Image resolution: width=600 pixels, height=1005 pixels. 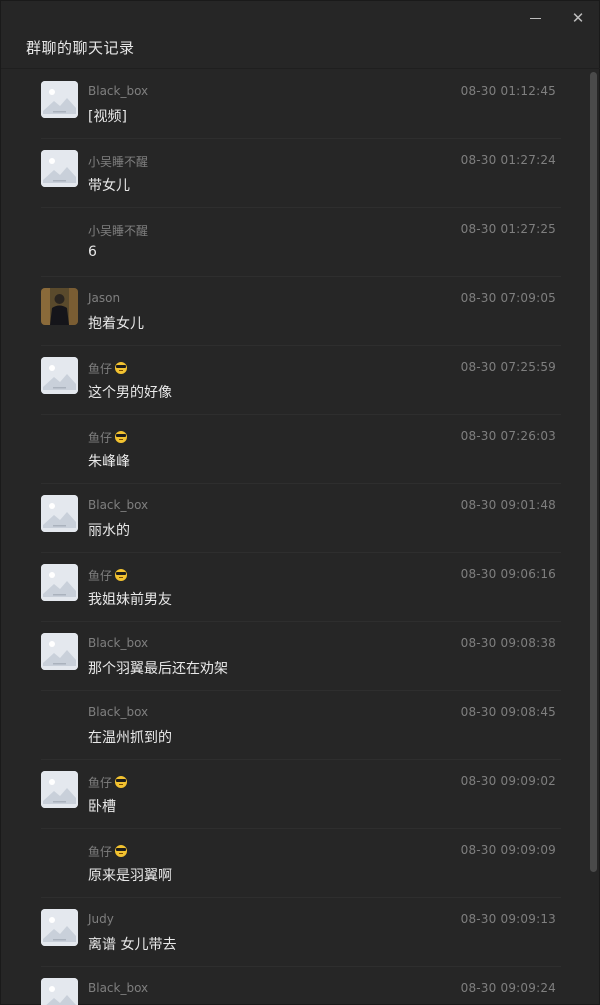 I want to click on message-timestamp: 08-30 01:27:25, so click(x=508, y=229).